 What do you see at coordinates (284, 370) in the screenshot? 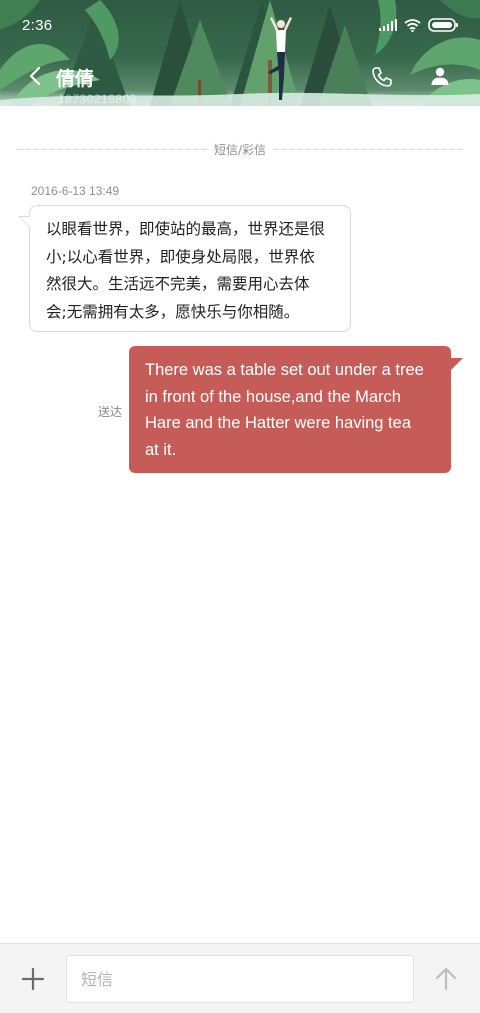
I see `message-line: There was a table set out under a tree` at bounding box center [284, 370].